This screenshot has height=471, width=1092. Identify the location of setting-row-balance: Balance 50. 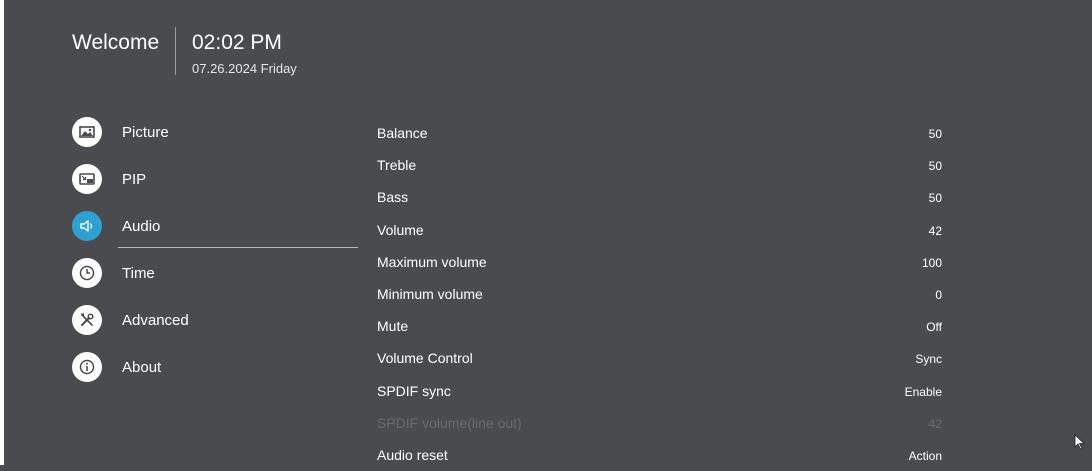
(659, 133).